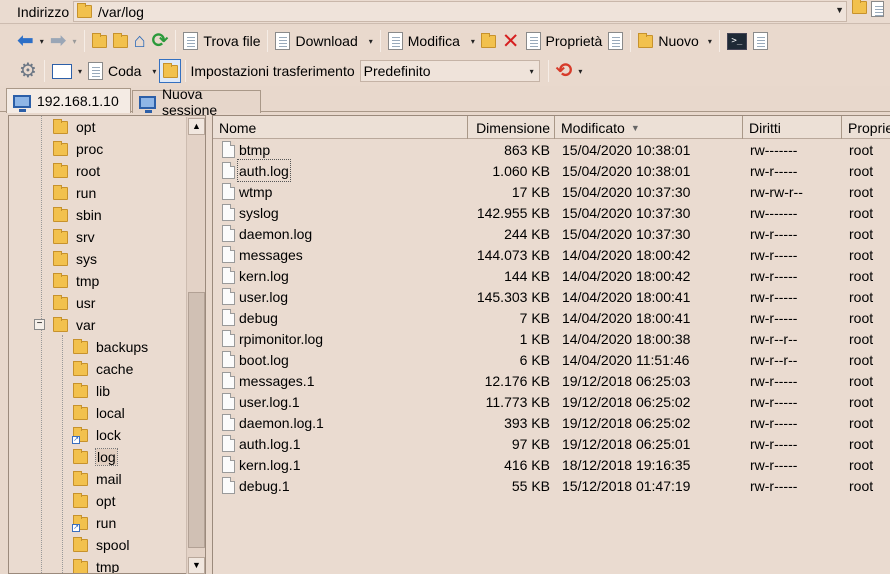 Image resolution: width=890 pixels, height=574 pixels. What do you see at coordinates (63, 41) in the screenshot?
I see `forward-button: ➡ ▾` at bounding box center [63, 41].